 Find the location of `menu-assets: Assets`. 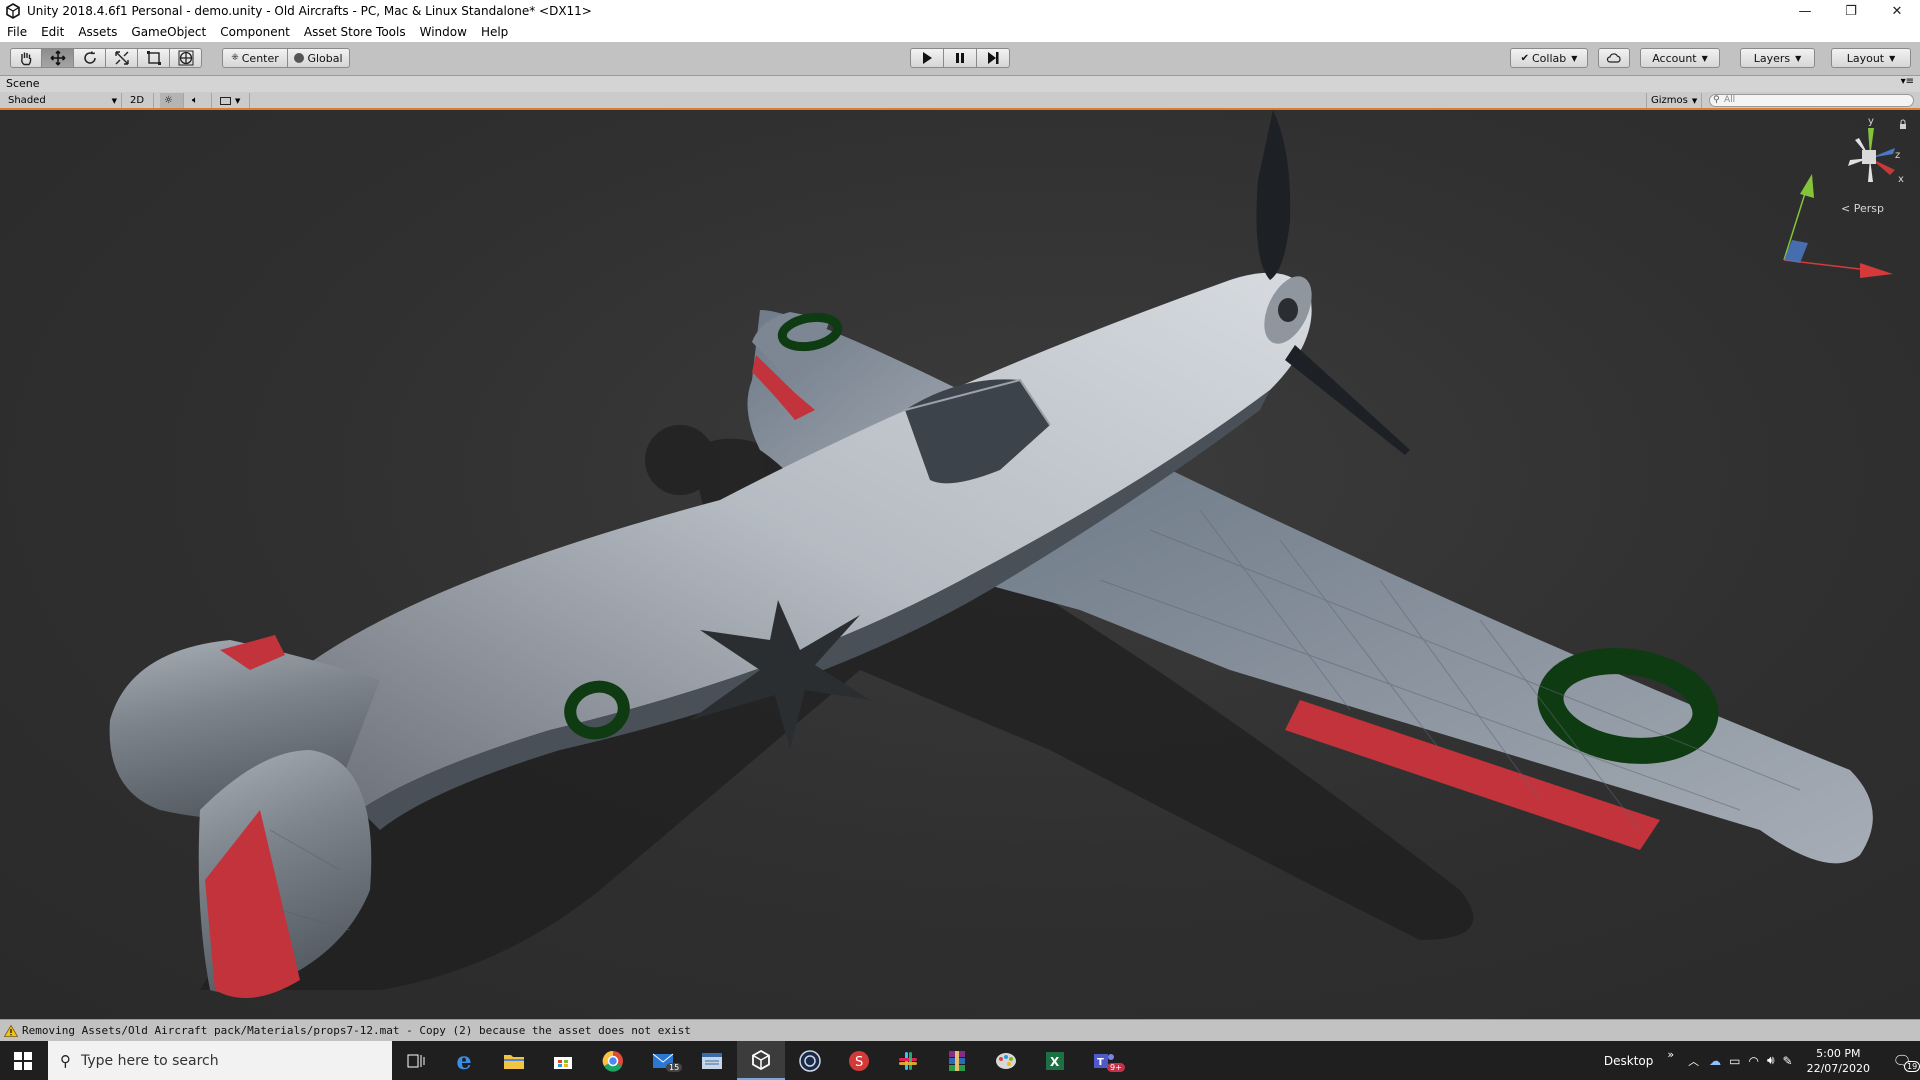

menu-assets: Assets is located at coordinates (97, 32).